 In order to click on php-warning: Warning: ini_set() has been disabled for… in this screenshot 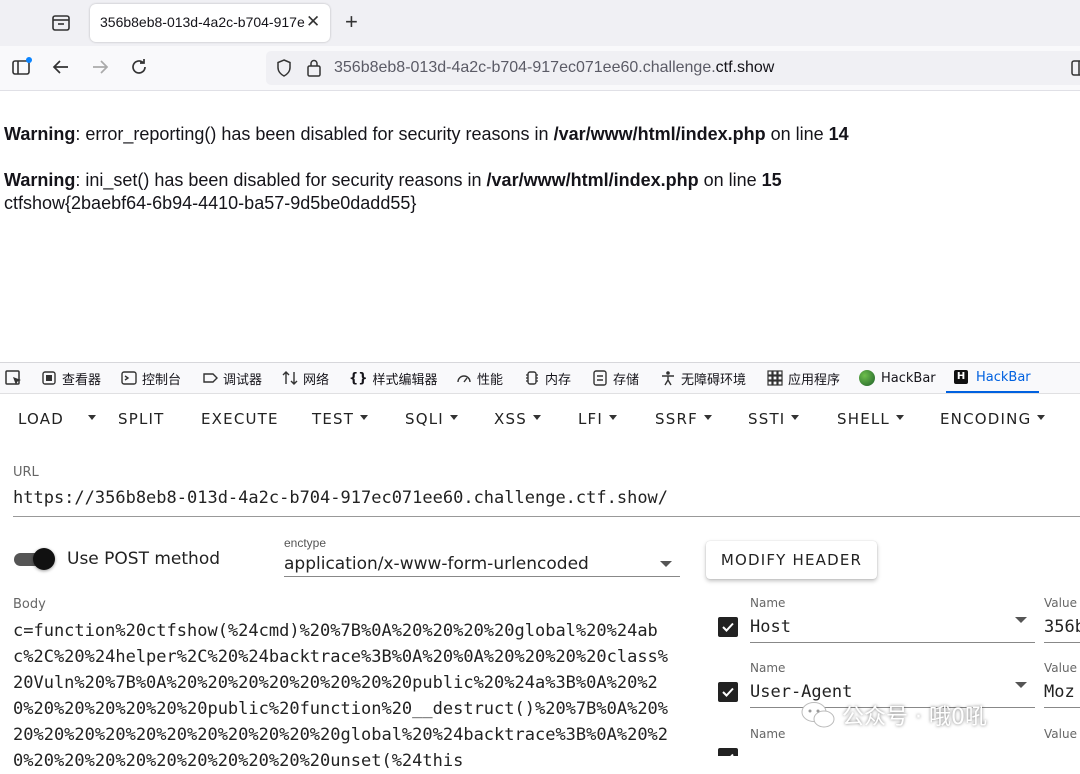, I will do `click(393, 180)`.